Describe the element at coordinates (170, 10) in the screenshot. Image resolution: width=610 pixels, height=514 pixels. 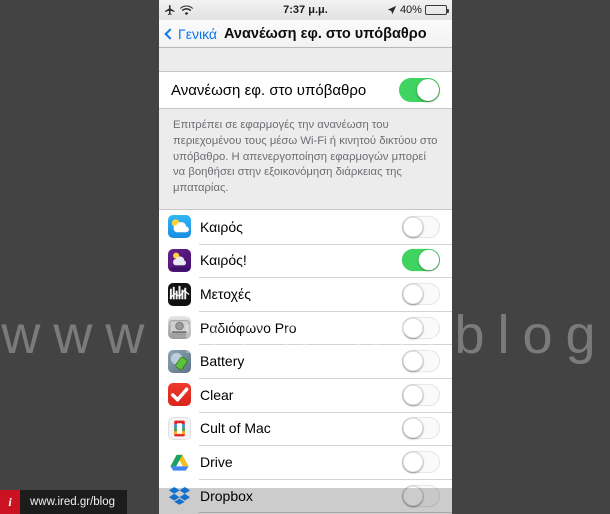
I see `airplane-icon` at that location.